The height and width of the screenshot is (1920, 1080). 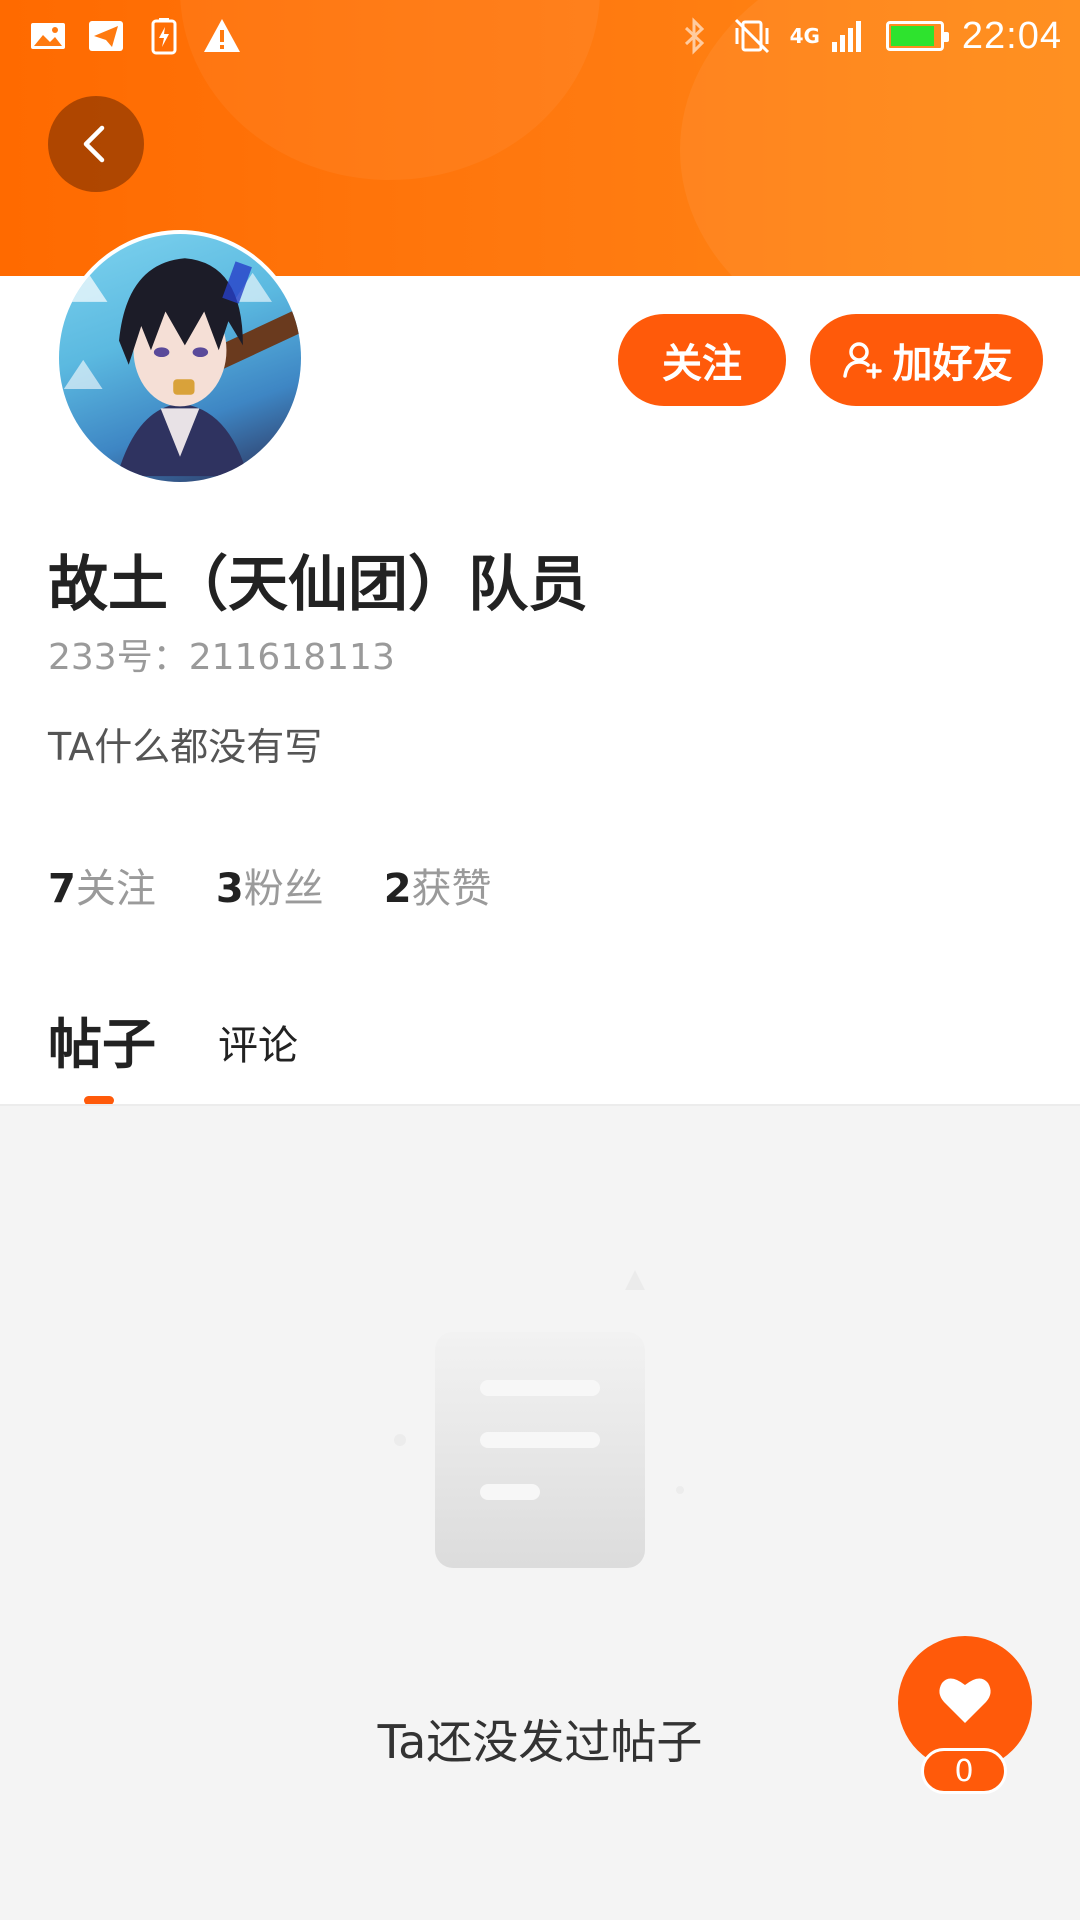 I want to click on tabs-divider, so click(x=540, y=1105).